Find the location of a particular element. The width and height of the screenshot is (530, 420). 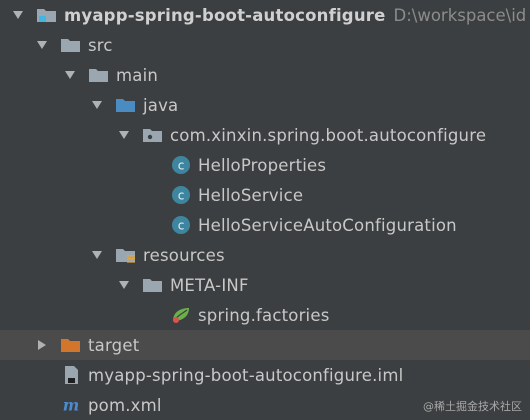

tree-row-class: c HelloServiceAutoConfiguration is located at coordinates (265, 225).